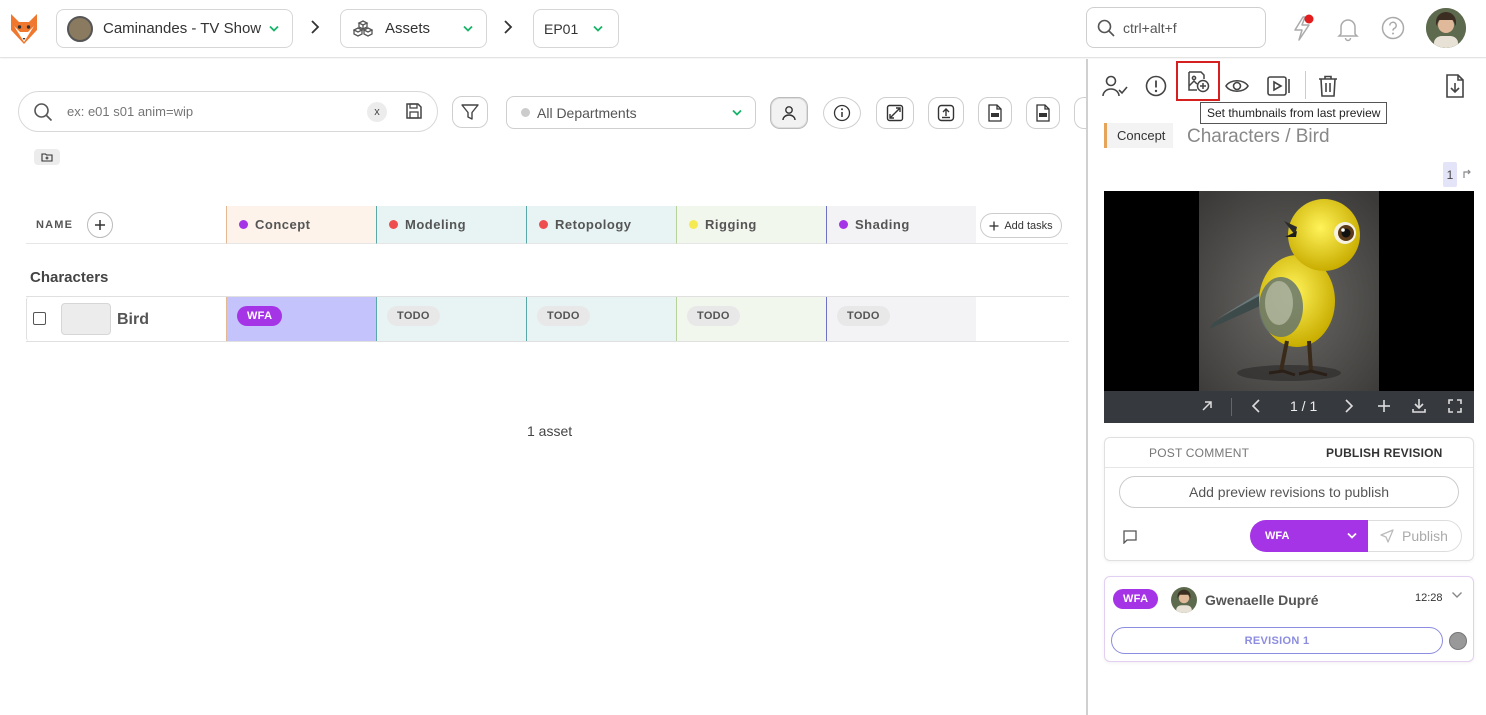 The height and width of the screenshot is (715, 1486). I want to click on toggle-assignations-button, so click(789, 113).